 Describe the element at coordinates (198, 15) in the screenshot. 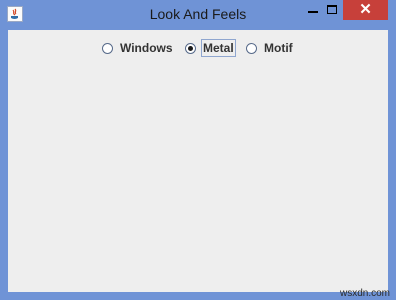

I see `title-bar: Look And Feels ✕` at that location.